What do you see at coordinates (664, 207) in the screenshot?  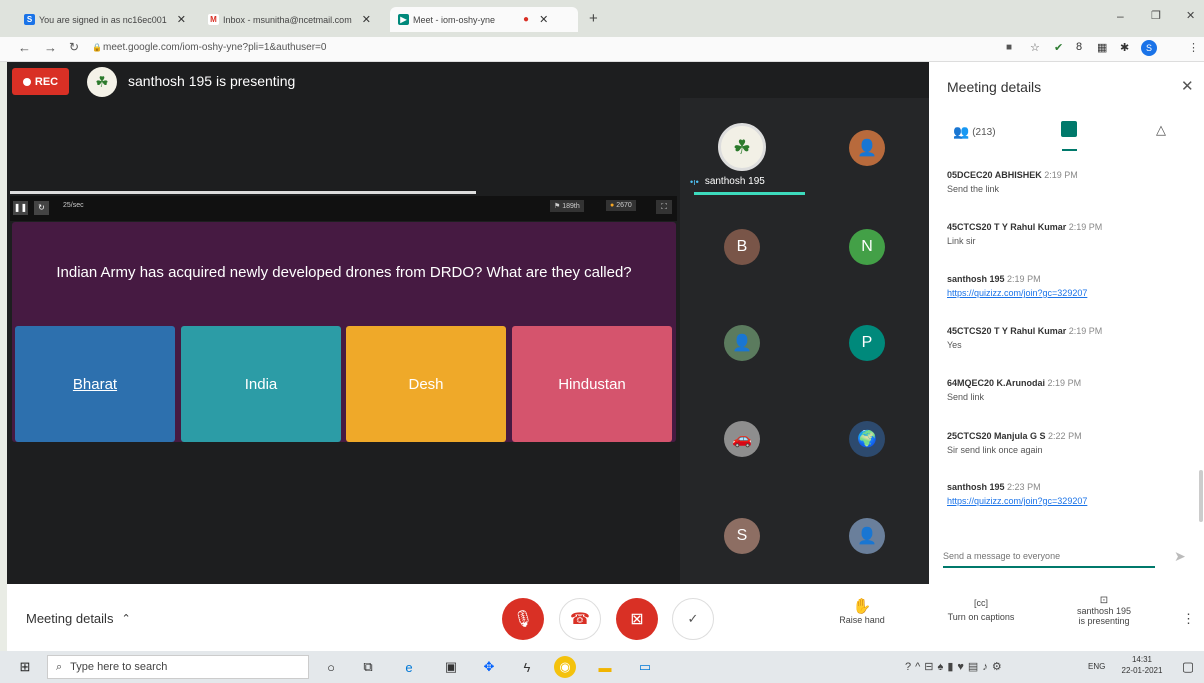 I see `fullscreen-icon: ⛶` at bounding box center [664, 207].